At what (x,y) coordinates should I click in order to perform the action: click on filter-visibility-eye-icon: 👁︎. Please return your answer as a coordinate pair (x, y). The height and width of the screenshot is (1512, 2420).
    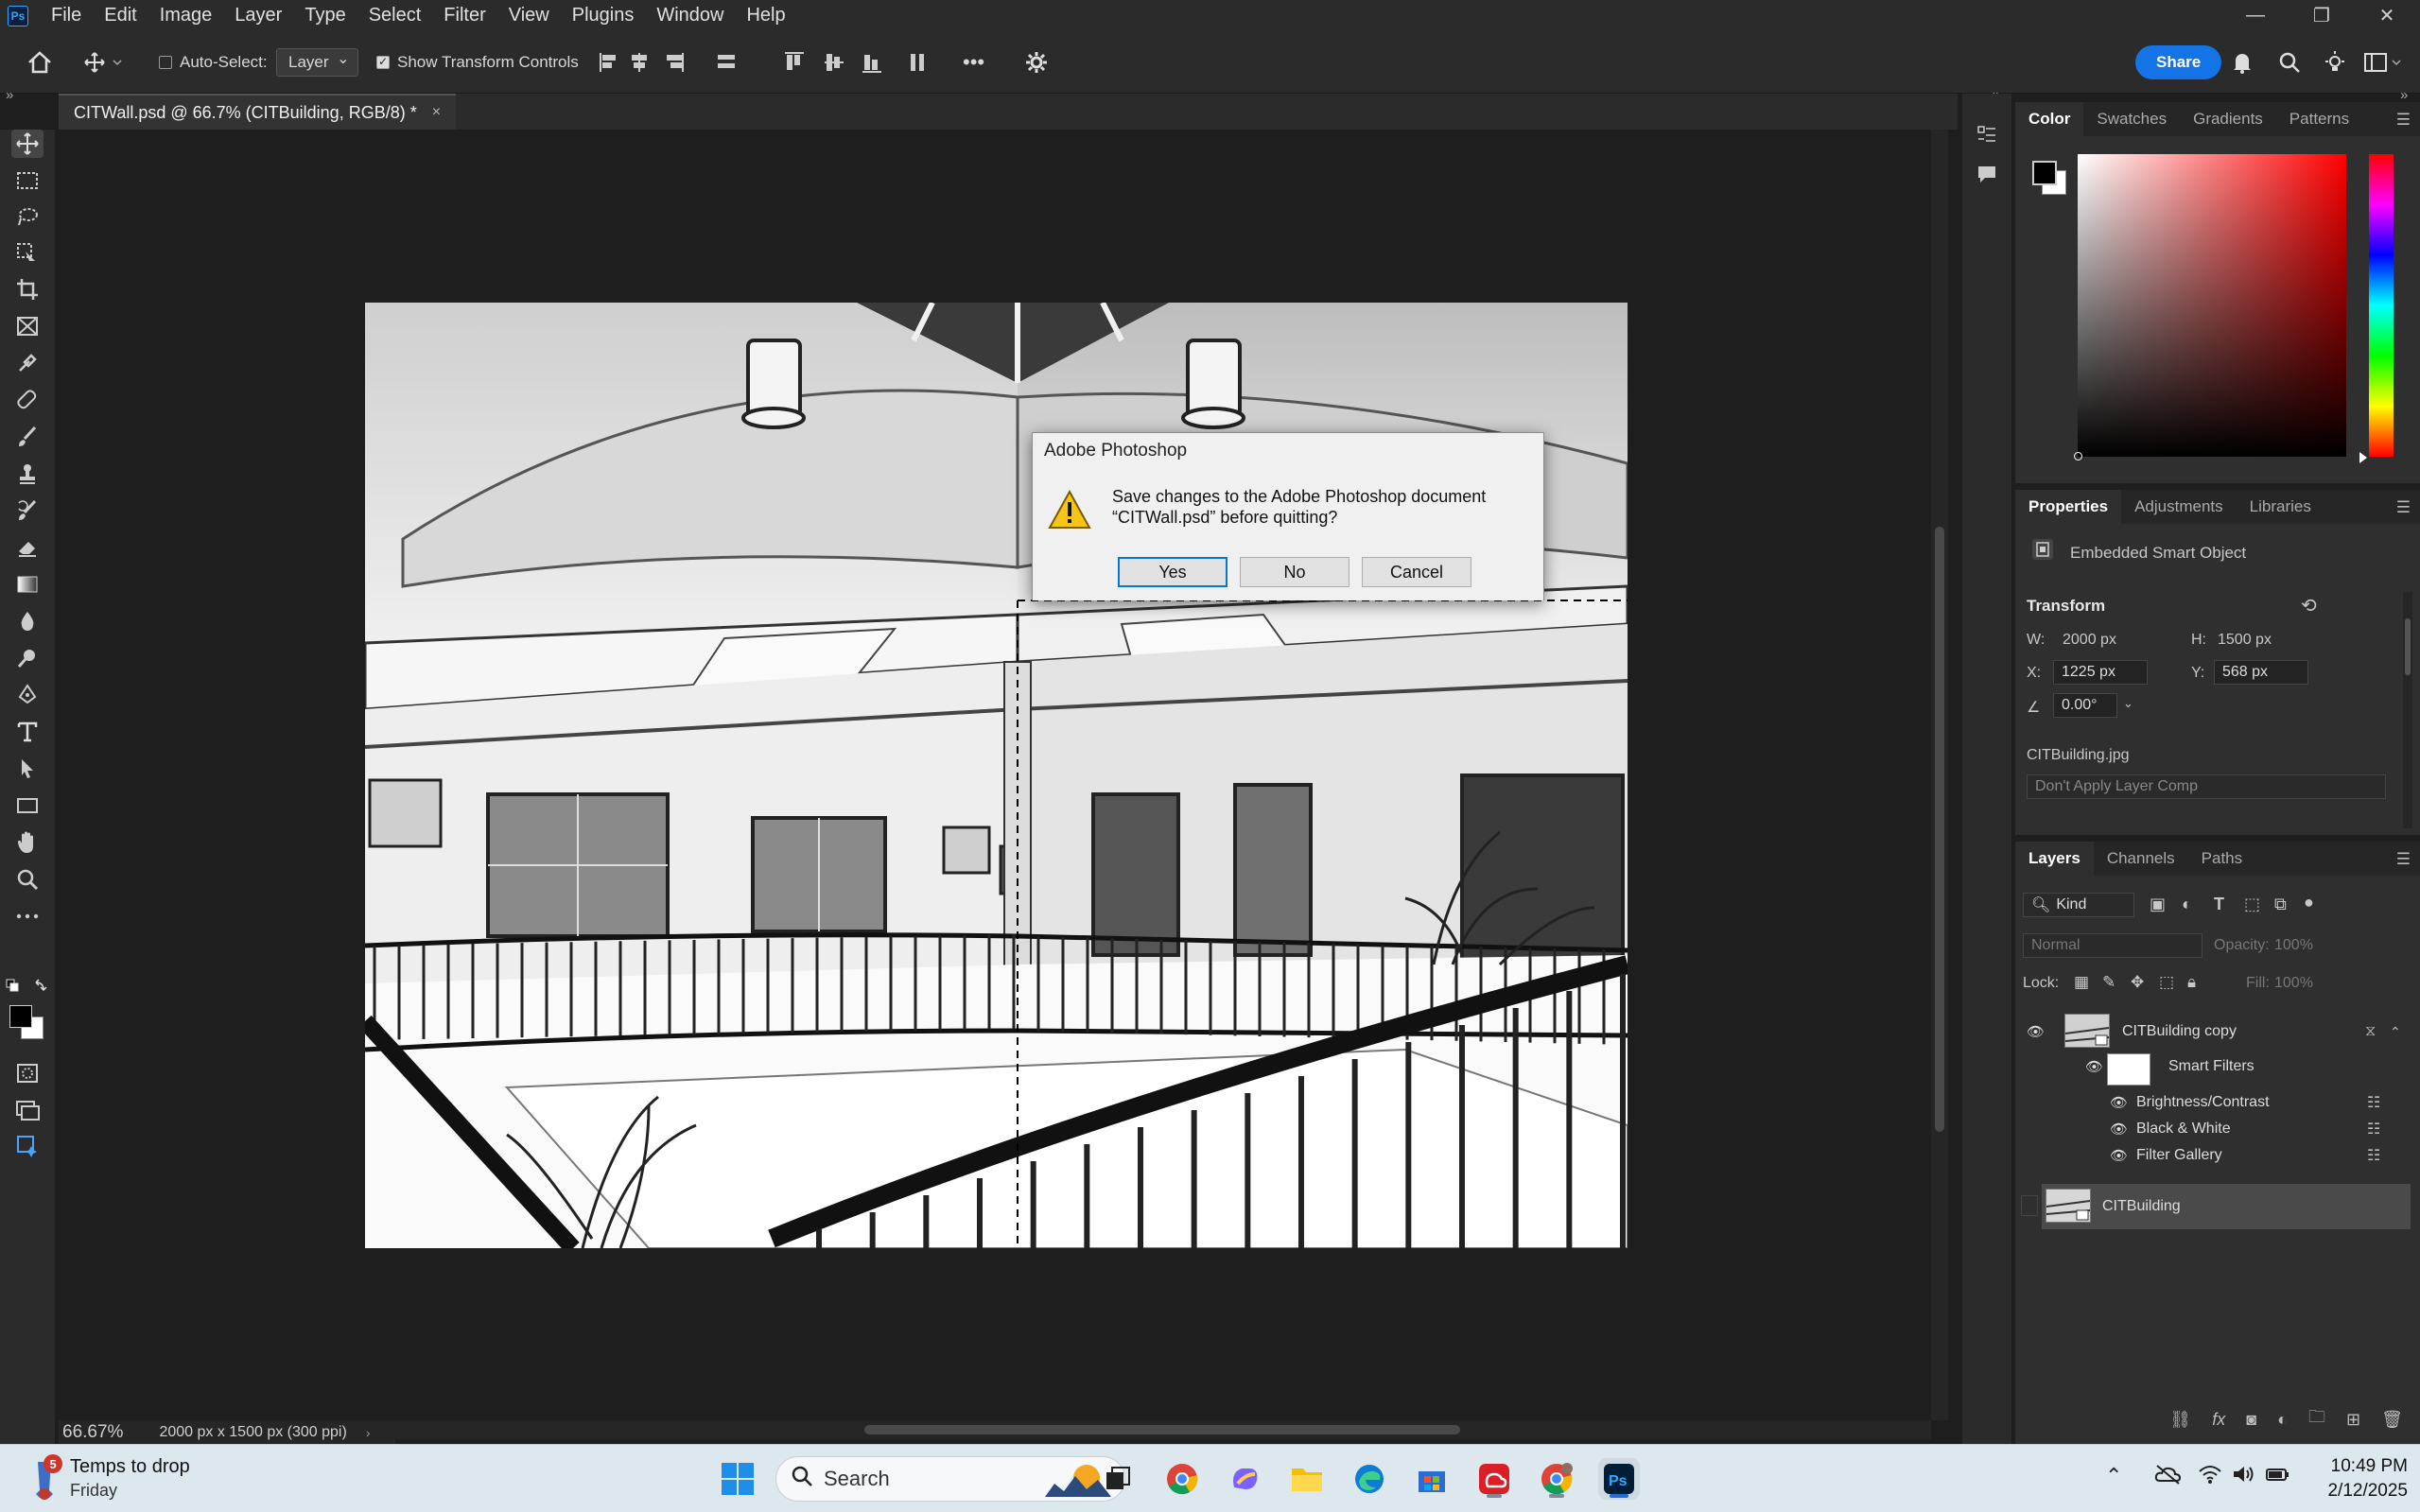
    Looking at the image, I should click on (2119, 1102).